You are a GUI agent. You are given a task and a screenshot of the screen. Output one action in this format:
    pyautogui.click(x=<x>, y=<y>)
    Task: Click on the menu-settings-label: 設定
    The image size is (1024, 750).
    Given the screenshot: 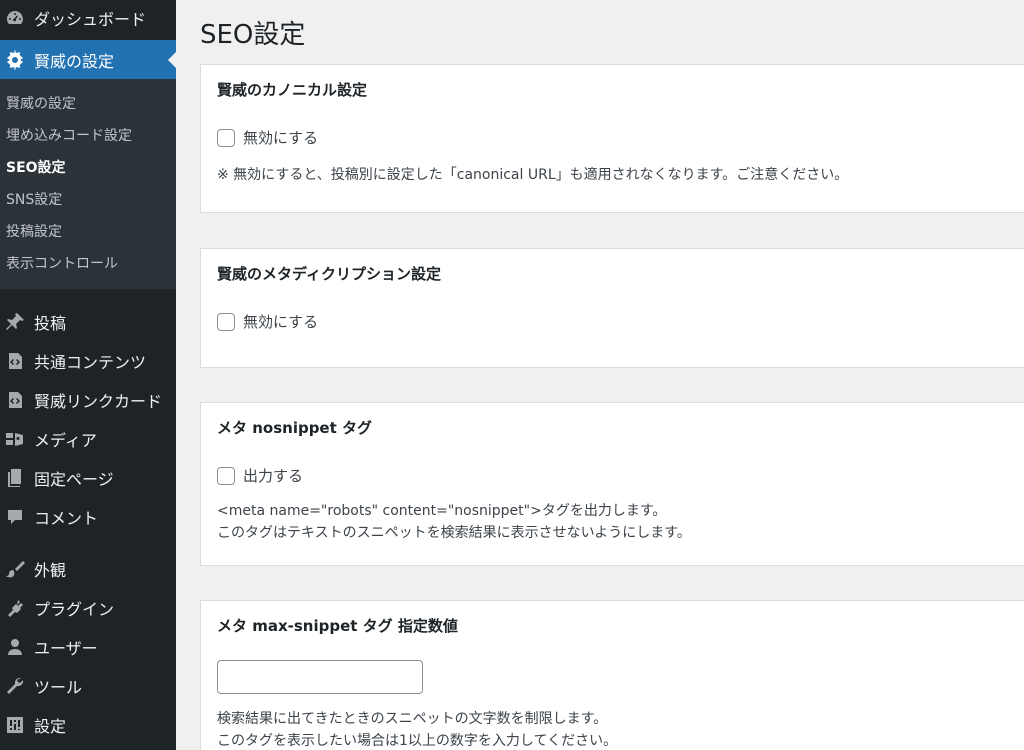 What is the action you would take?
    pyautogui.click(x=50, y=726)
    